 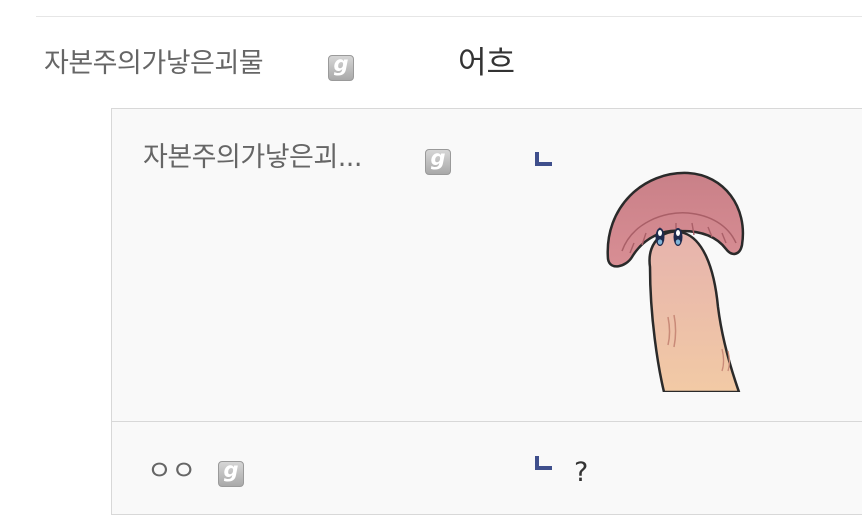 What do you see at coordinates (487, 63) in the screenshot?
I see `comment-text: 어흐` at bounding box center [487, 63].